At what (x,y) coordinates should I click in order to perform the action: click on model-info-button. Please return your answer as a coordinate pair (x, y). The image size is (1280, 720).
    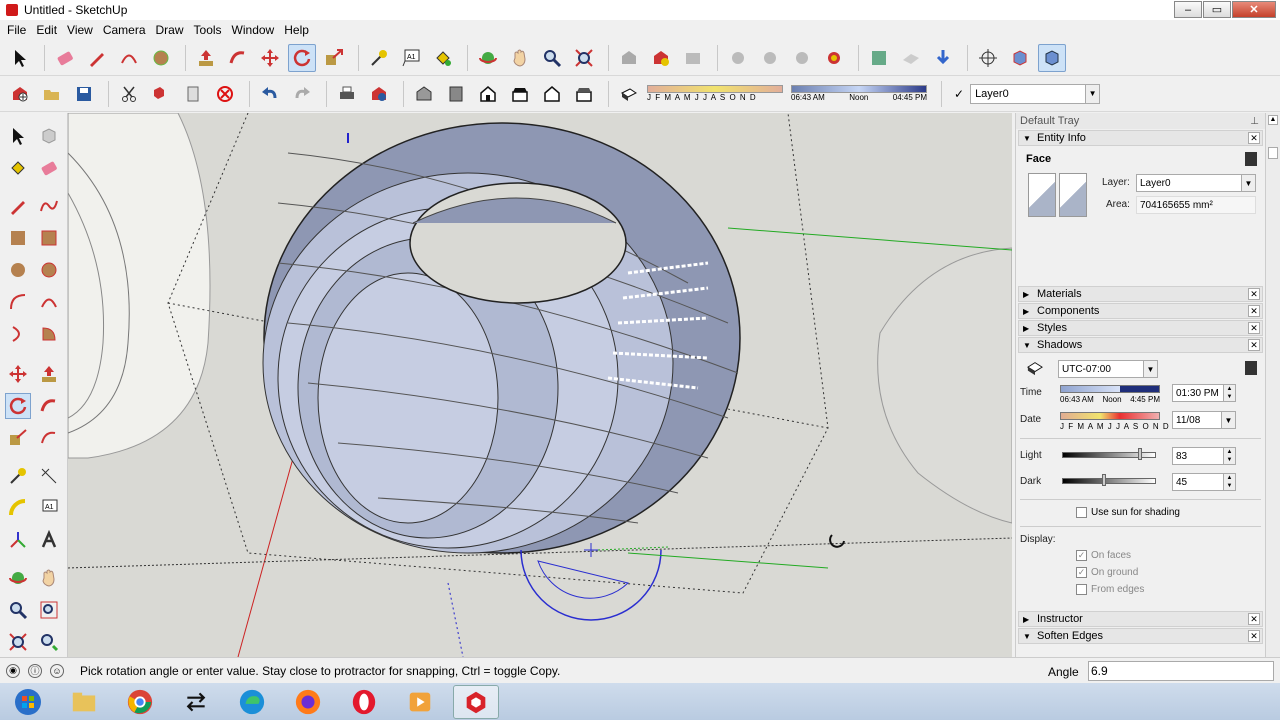
    Looking at the image, I should click on (379, 94).